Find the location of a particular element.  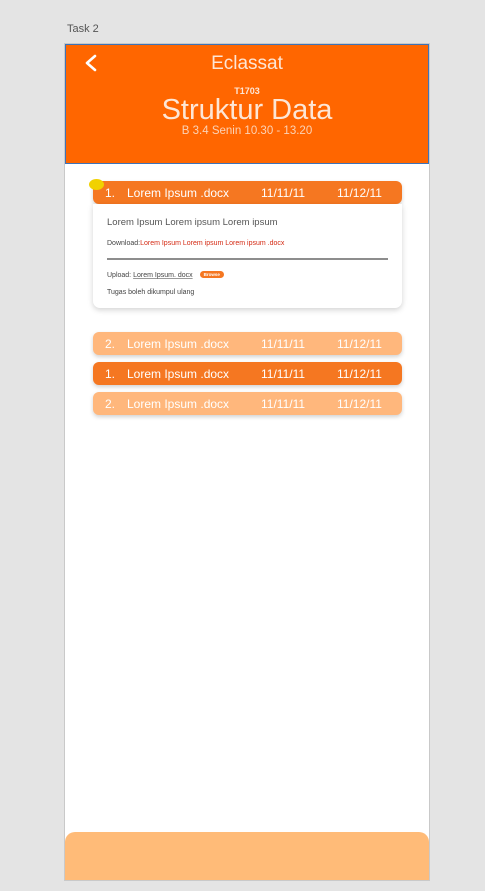

frame-label: Task 2 is located at coordinates (83, 29).